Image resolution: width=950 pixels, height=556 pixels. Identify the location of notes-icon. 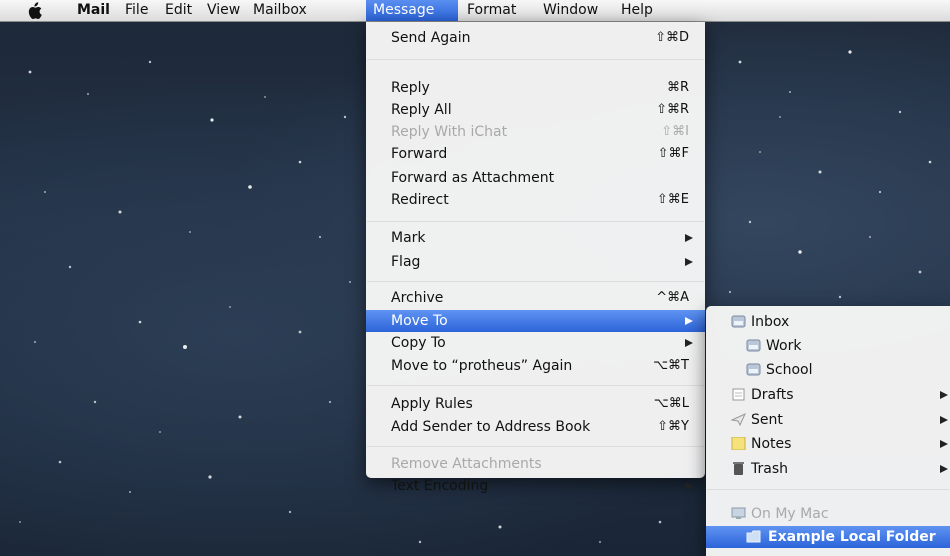
(738, 443).